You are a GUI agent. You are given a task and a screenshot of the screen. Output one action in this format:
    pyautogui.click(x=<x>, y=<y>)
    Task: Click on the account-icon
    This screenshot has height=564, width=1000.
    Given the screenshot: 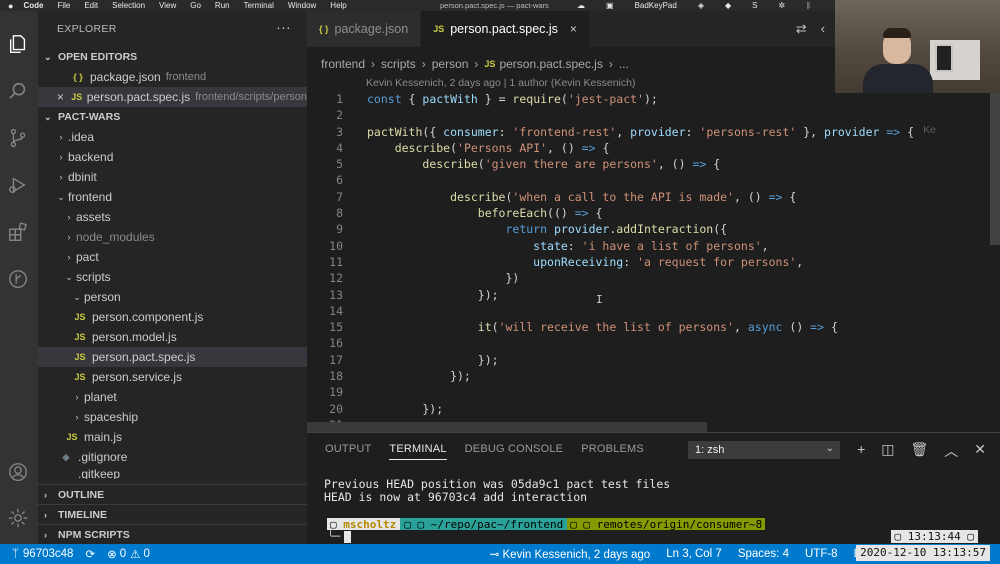 What is the action you would take?
    pyautogui.click(x=18, y=472)
    